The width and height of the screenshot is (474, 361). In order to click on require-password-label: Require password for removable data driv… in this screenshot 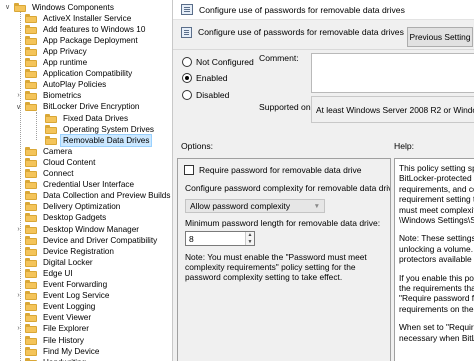, I will do `click(280, 170)`.